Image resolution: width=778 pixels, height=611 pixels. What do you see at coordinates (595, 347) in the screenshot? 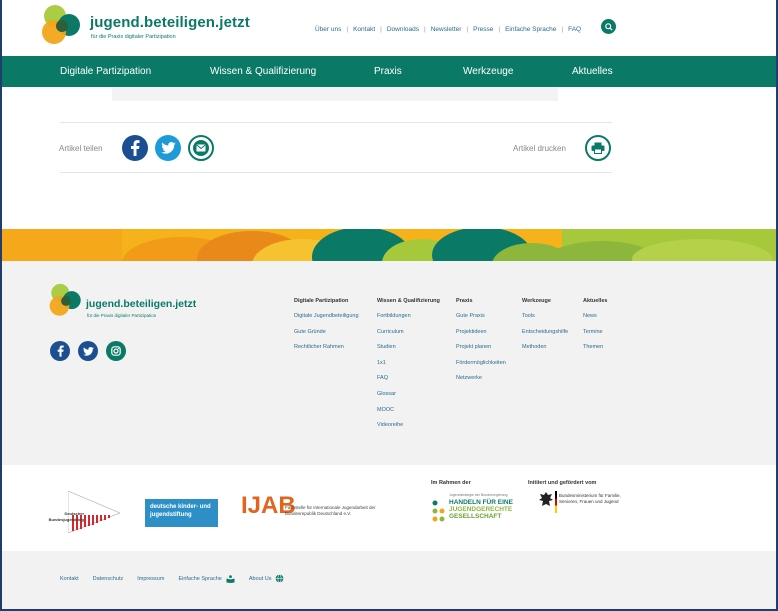
I see `footer-link: Themen` at bounding box center [595, 347].